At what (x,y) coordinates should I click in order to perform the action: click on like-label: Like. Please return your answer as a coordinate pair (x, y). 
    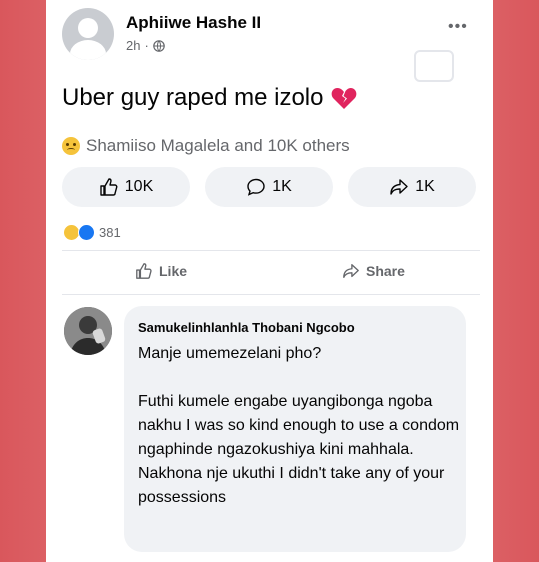
    Looking at the image, I should click on (173, 271).